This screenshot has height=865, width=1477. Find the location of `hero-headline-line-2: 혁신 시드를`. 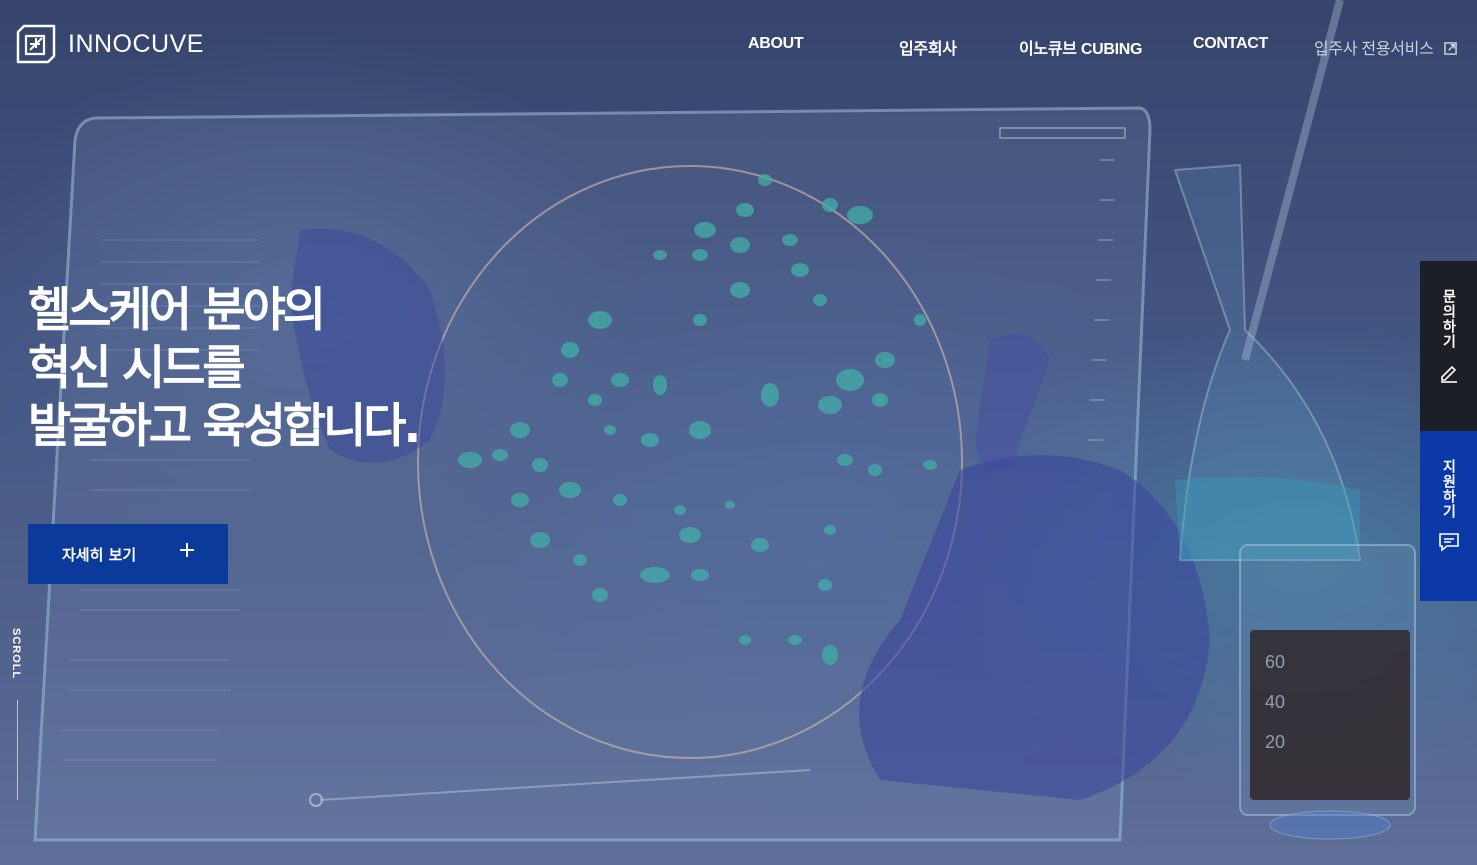

hero-headline-line-2: 혁신 시드를 is located at coordinates (137, 368).